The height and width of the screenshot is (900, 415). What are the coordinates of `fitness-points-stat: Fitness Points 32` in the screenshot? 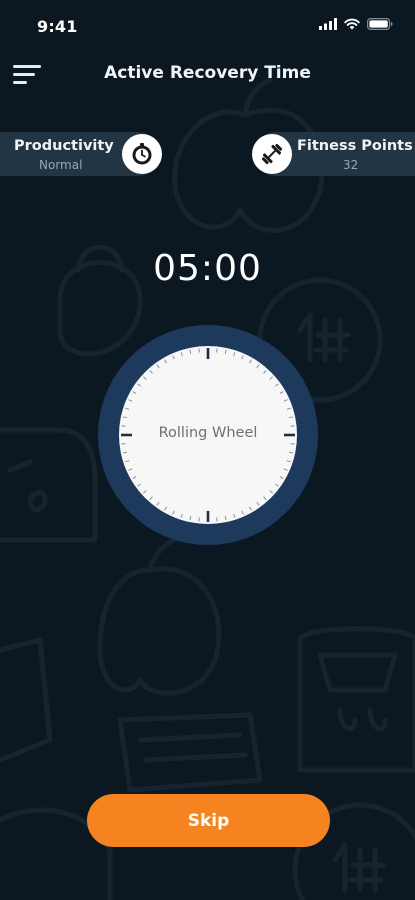 It's located at (333, 154).